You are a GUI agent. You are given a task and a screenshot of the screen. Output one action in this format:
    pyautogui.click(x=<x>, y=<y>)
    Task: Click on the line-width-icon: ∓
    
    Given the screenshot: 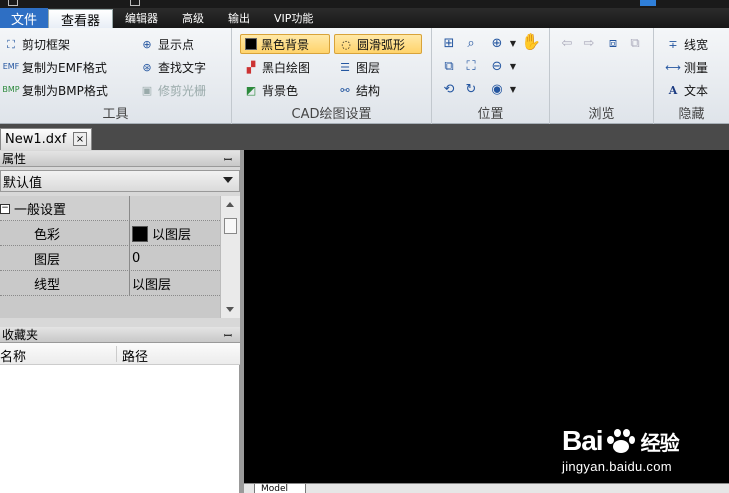 What is the action you would take?
    pyautogui.click(x=673, y=44)
    